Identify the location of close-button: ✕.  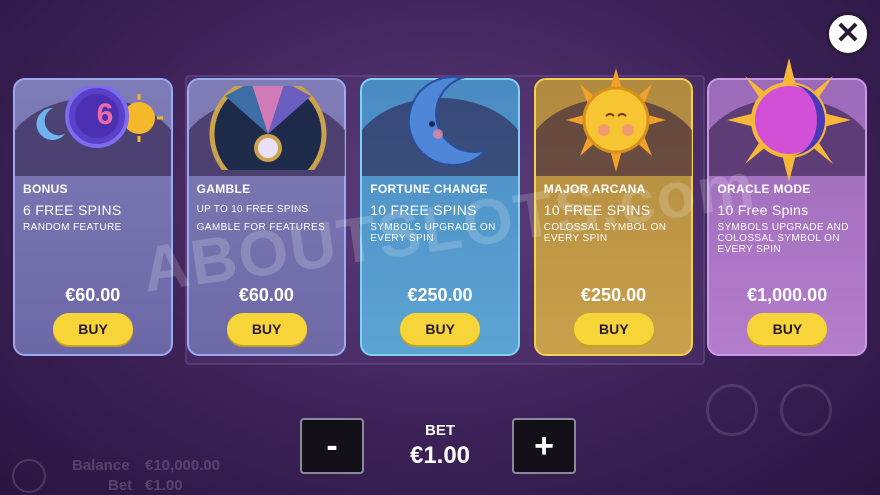
(848, 34).